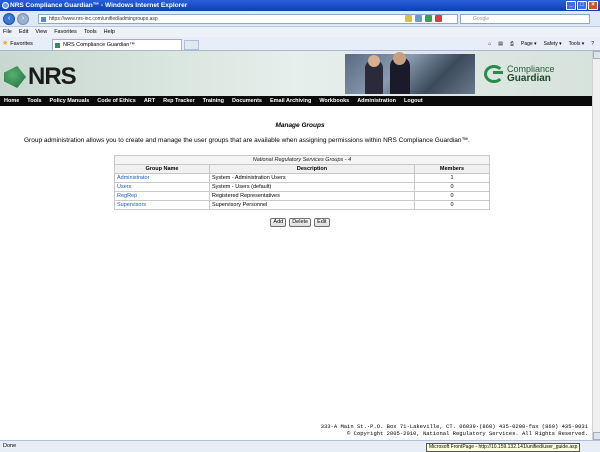 The image size is (600, 452). Describe the element at coordinates (428, 18) in the screenshot. I see `refresh-icon` at that location.